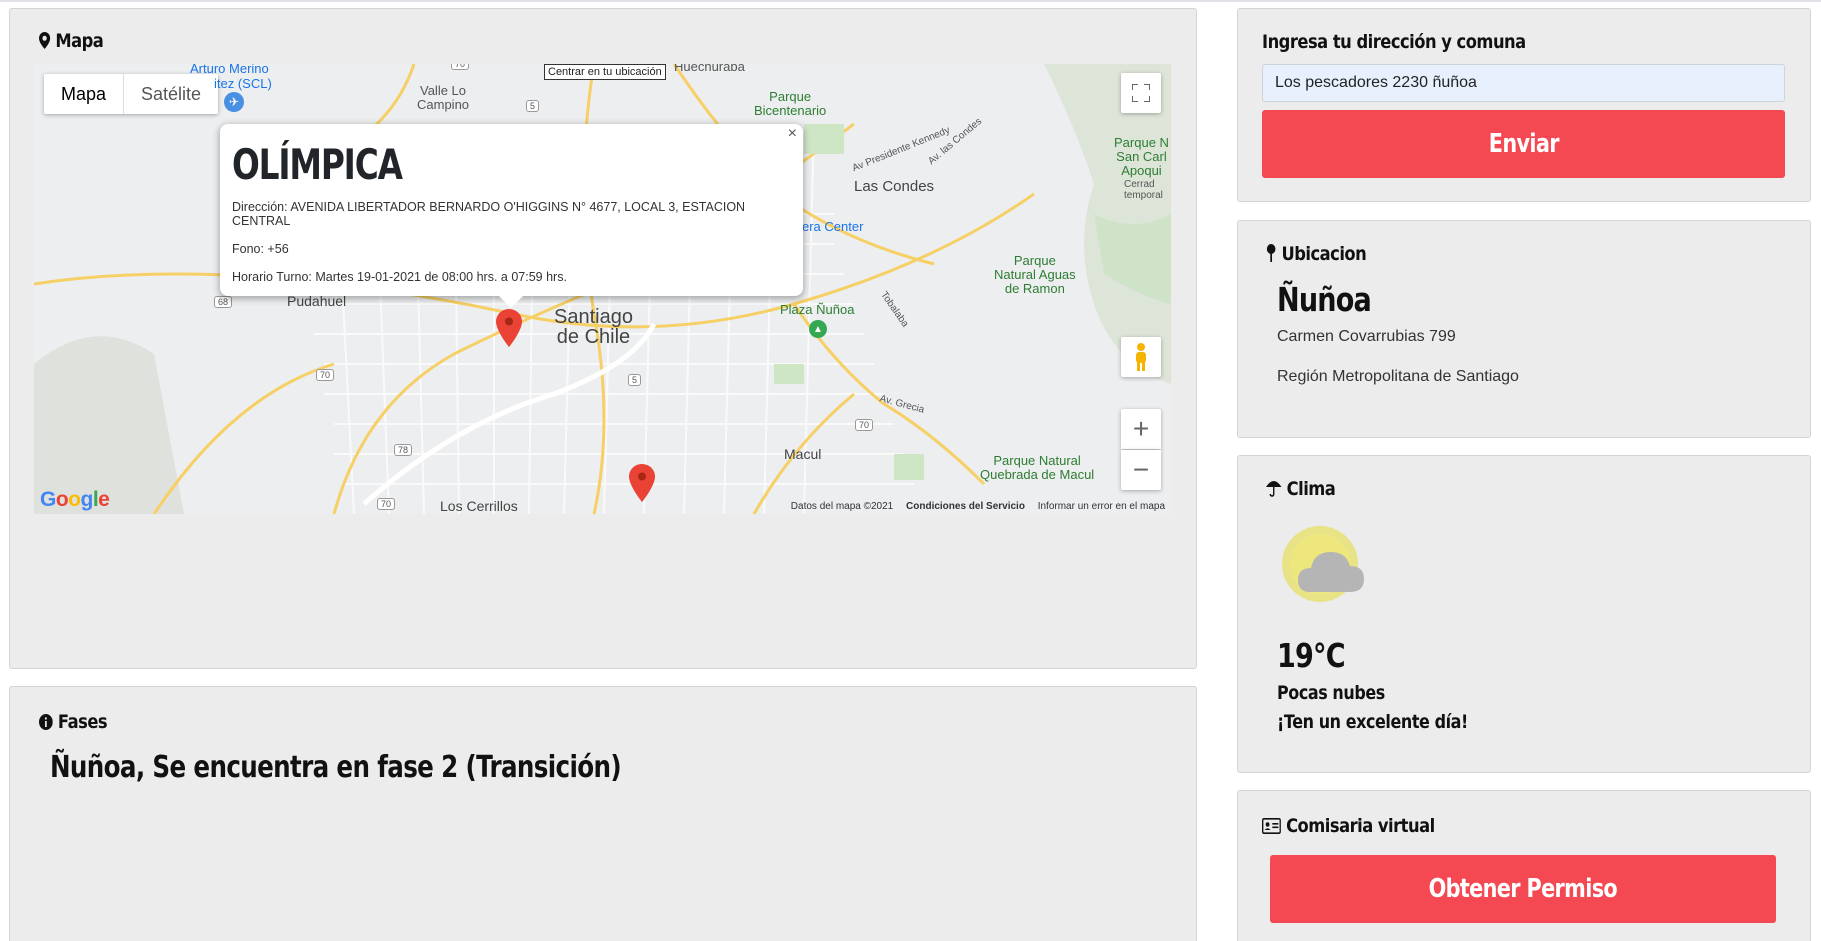 Image resolution: width=1821 pixels, height=941 pixels. I want to click on terms-link: Condiciones del Servicio, so click(965, 506).